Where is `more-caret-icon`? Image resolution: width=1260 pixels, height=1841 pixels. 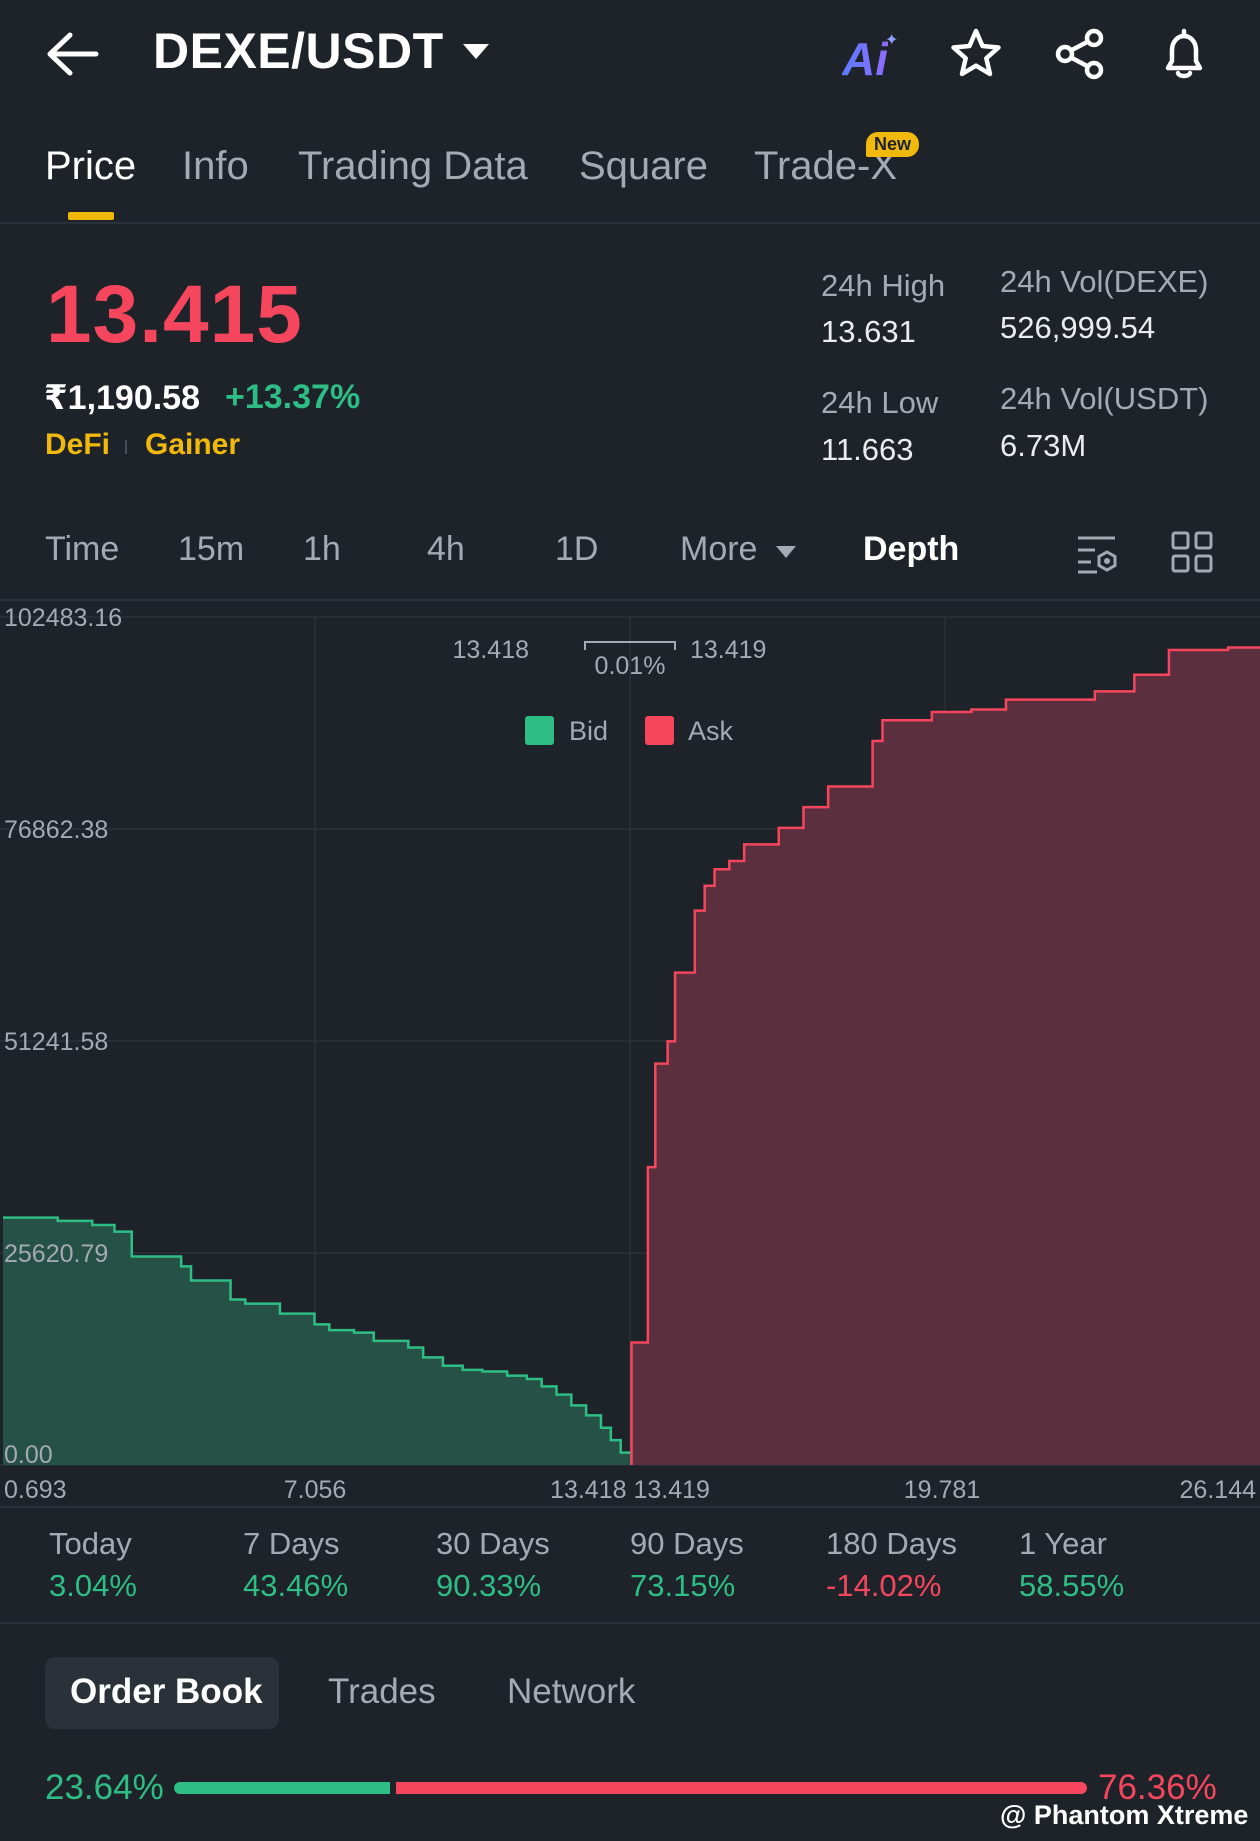
more-caret-icon is located at coordinates (786, 552).